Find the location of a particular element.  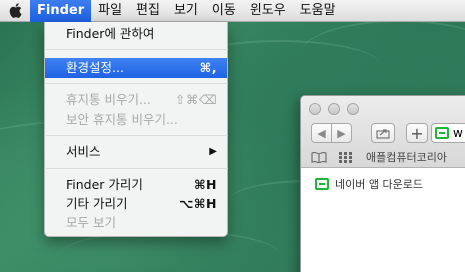

grid-icon is located at coordinates (345, 157).